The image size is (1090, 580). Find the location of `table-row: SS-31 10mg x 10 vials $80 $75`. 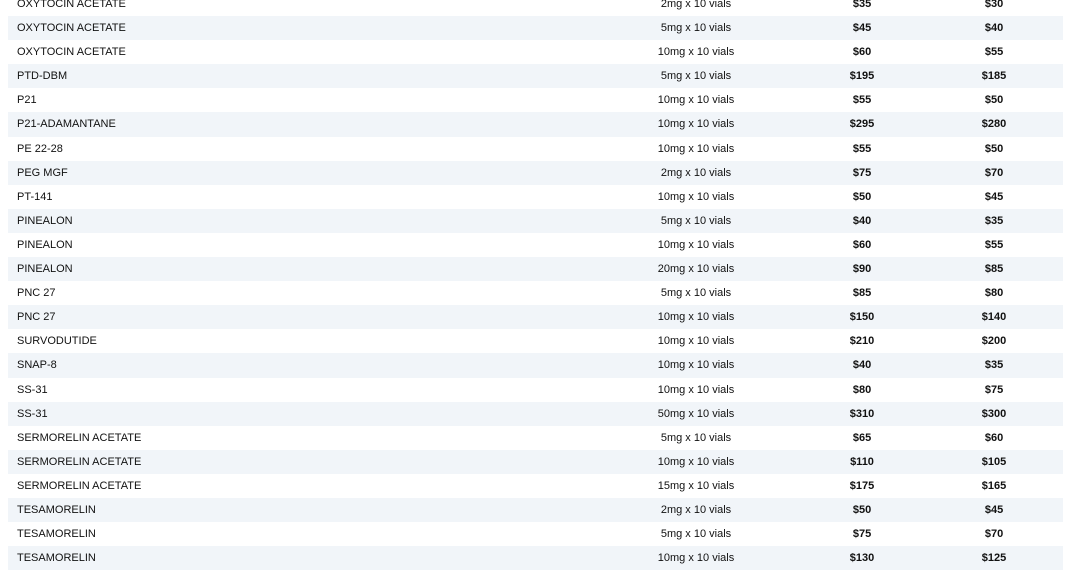

table-row: SS-31 10mg x 10 vials $80 $75 is located at coordinates (535, 390).